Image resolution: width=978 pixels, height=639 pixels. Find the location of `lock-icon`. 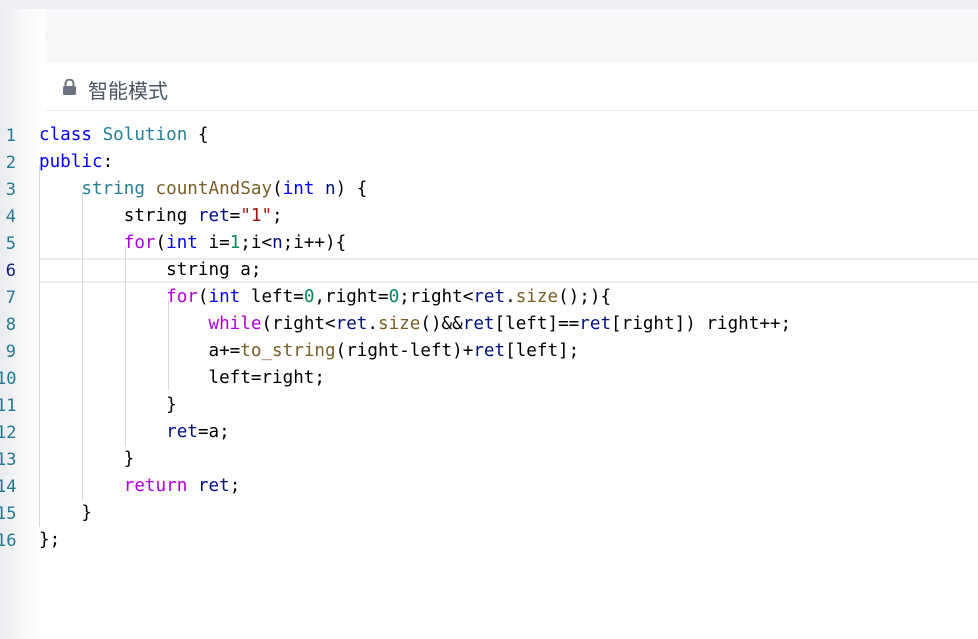

lock-icon is located at coordinates (69, 87).